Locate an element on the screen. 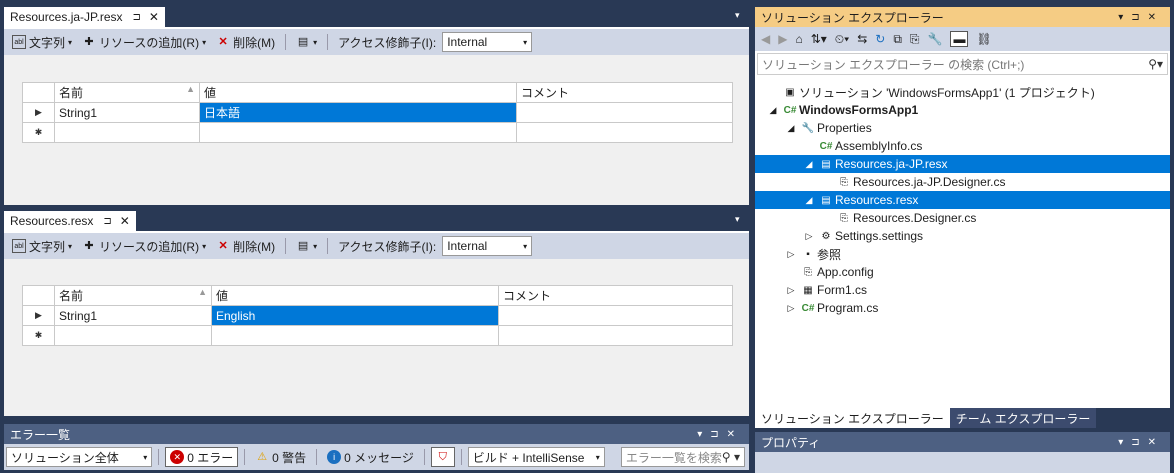 The height and width of the screenshot is (473, 1174). cell-value: 日本語 is located at coordinates (358, 112).